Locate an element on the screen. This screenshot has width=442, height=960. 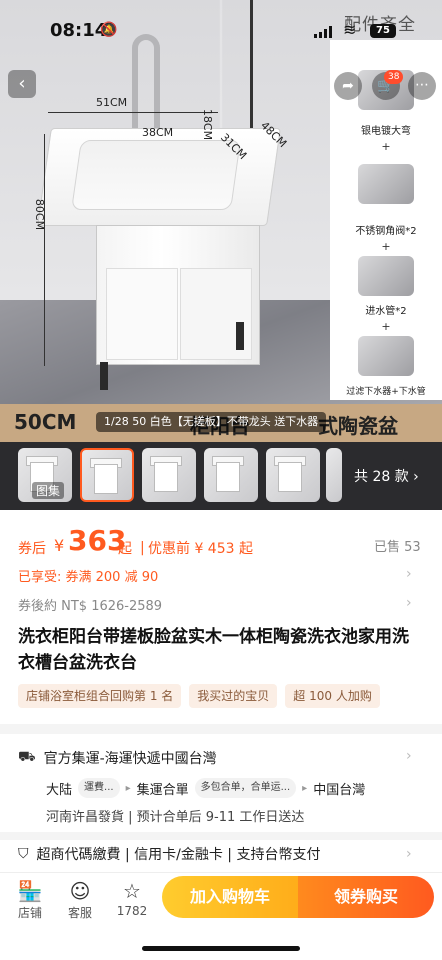
price-suffix: 起 is located at coordinates (125, 549).